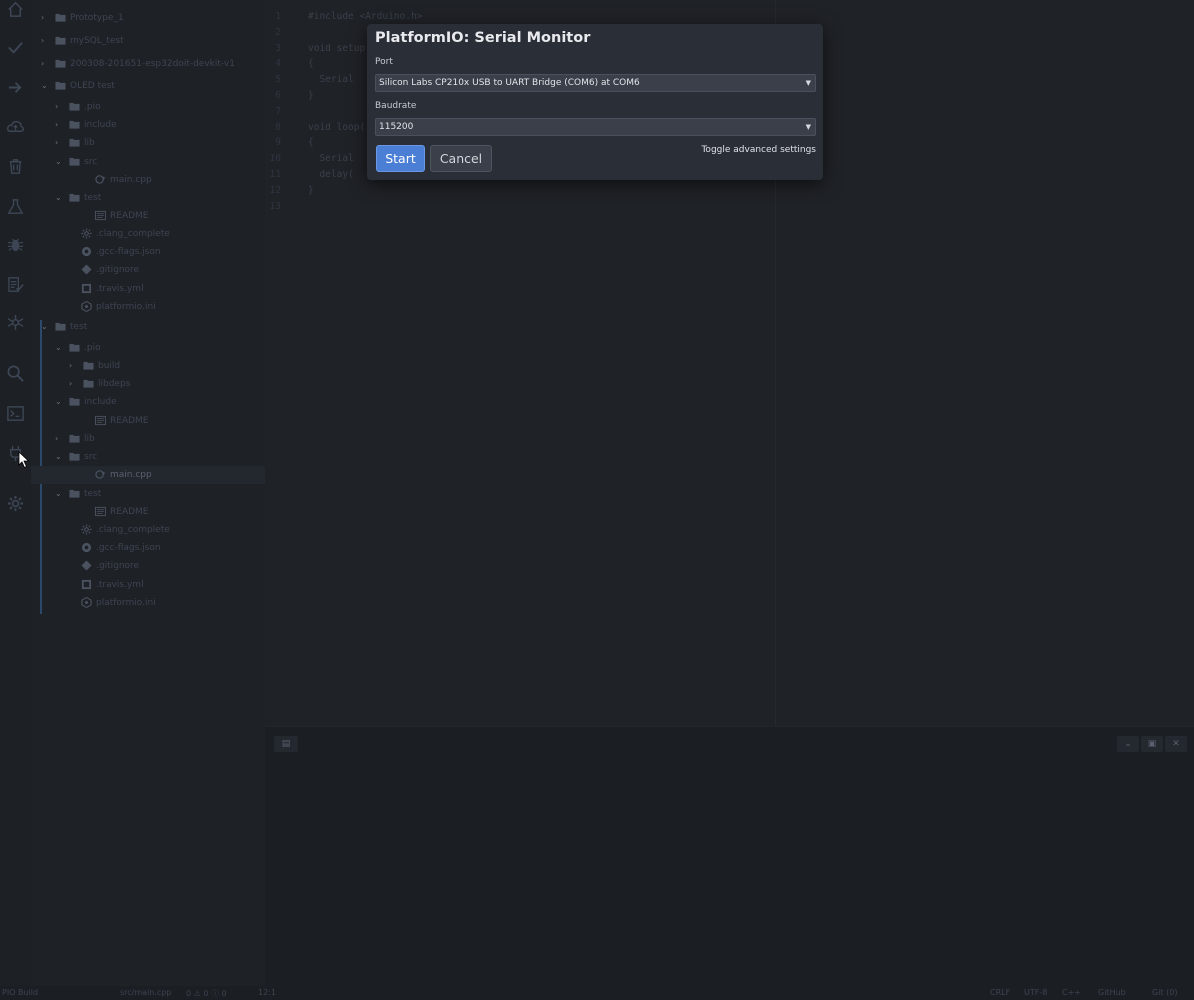 Image resolution: width=1194 pixels, height=1000 pixels. What do you see at coordinates (148, 125) in the screenshot?
I see `tree-folder: › include` at bounding box center [148, 125].